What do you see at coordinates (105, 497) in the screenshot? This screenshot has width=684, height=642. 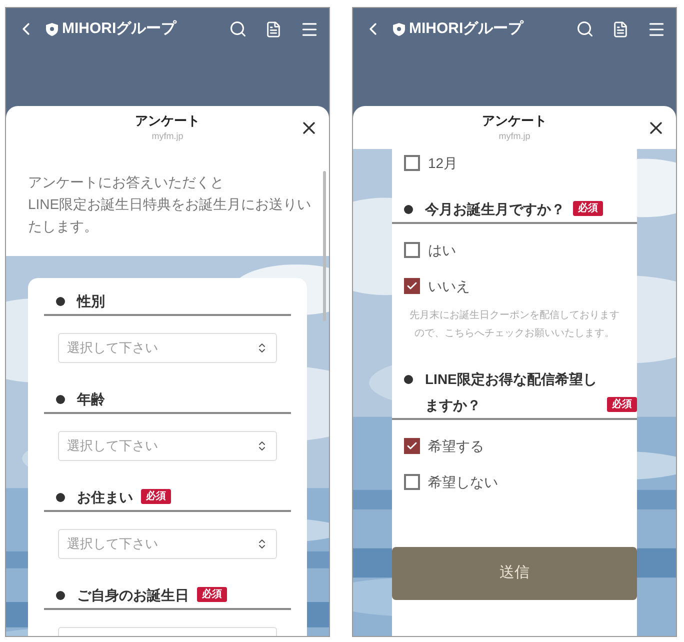 I see `question-label: お住まい` at bounding box center [105, 497].